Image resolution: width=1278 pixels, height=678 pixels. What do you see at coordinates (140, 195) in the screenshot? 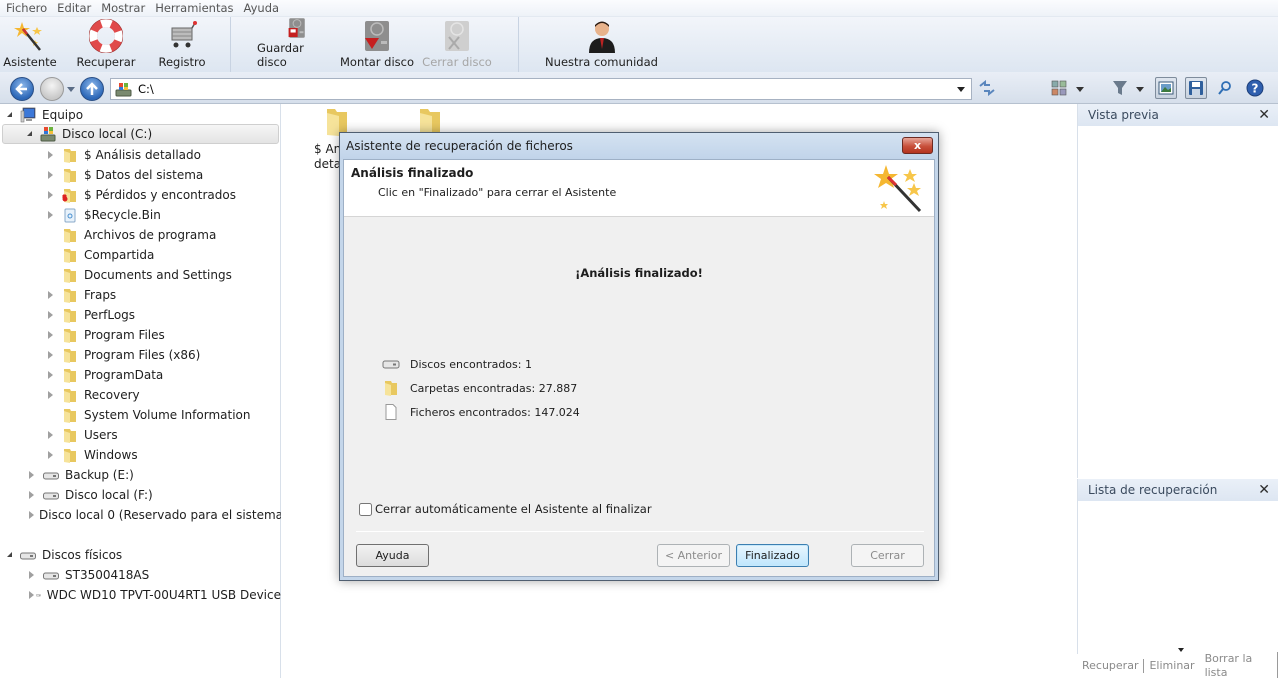
I see `tree-item-folder: $ Pérdidos y encontrados` at bounding box center [140, 195].